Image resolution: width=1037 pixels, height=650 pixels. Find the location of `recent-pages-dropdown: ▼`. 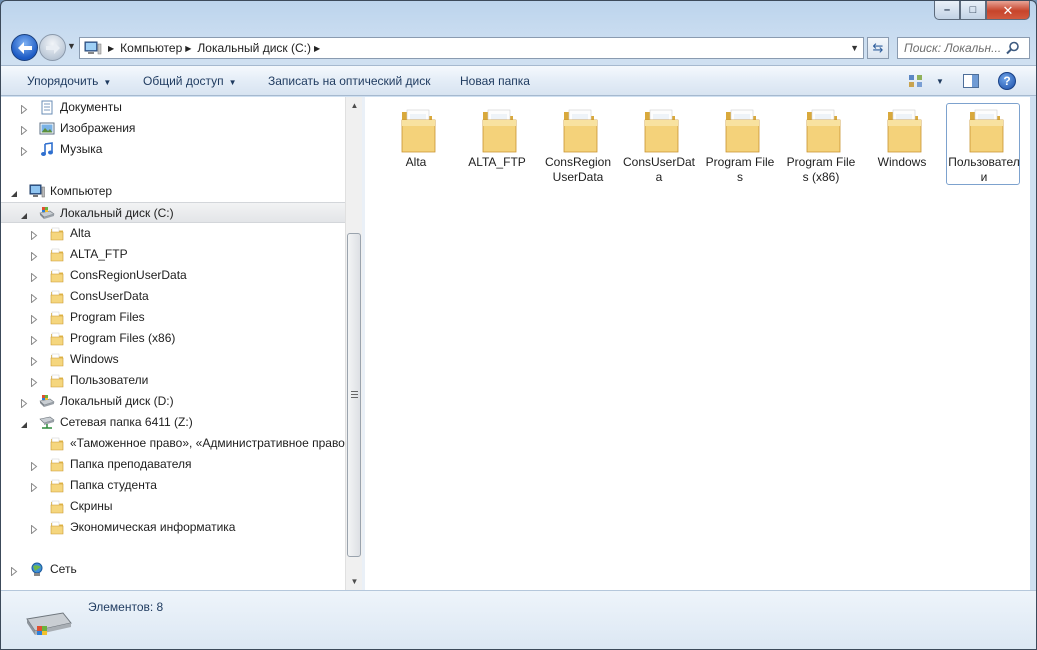

recent-pages-dropdown: ▼ is located at coordinates (71, 46).